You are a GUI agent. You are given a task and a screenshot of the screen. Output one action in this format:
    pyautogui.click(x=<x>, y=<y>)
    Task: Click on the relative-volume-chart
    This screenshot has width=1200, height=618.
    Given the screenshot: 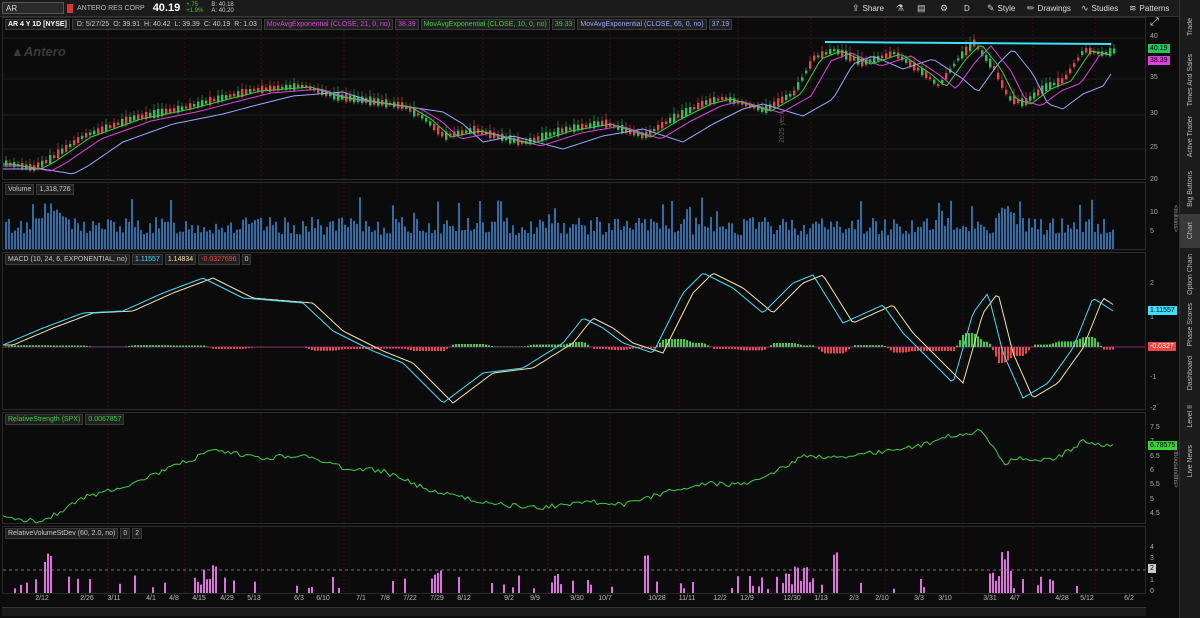 What is the action you would take?
    pyautogui.click(x=574, y=560)
    